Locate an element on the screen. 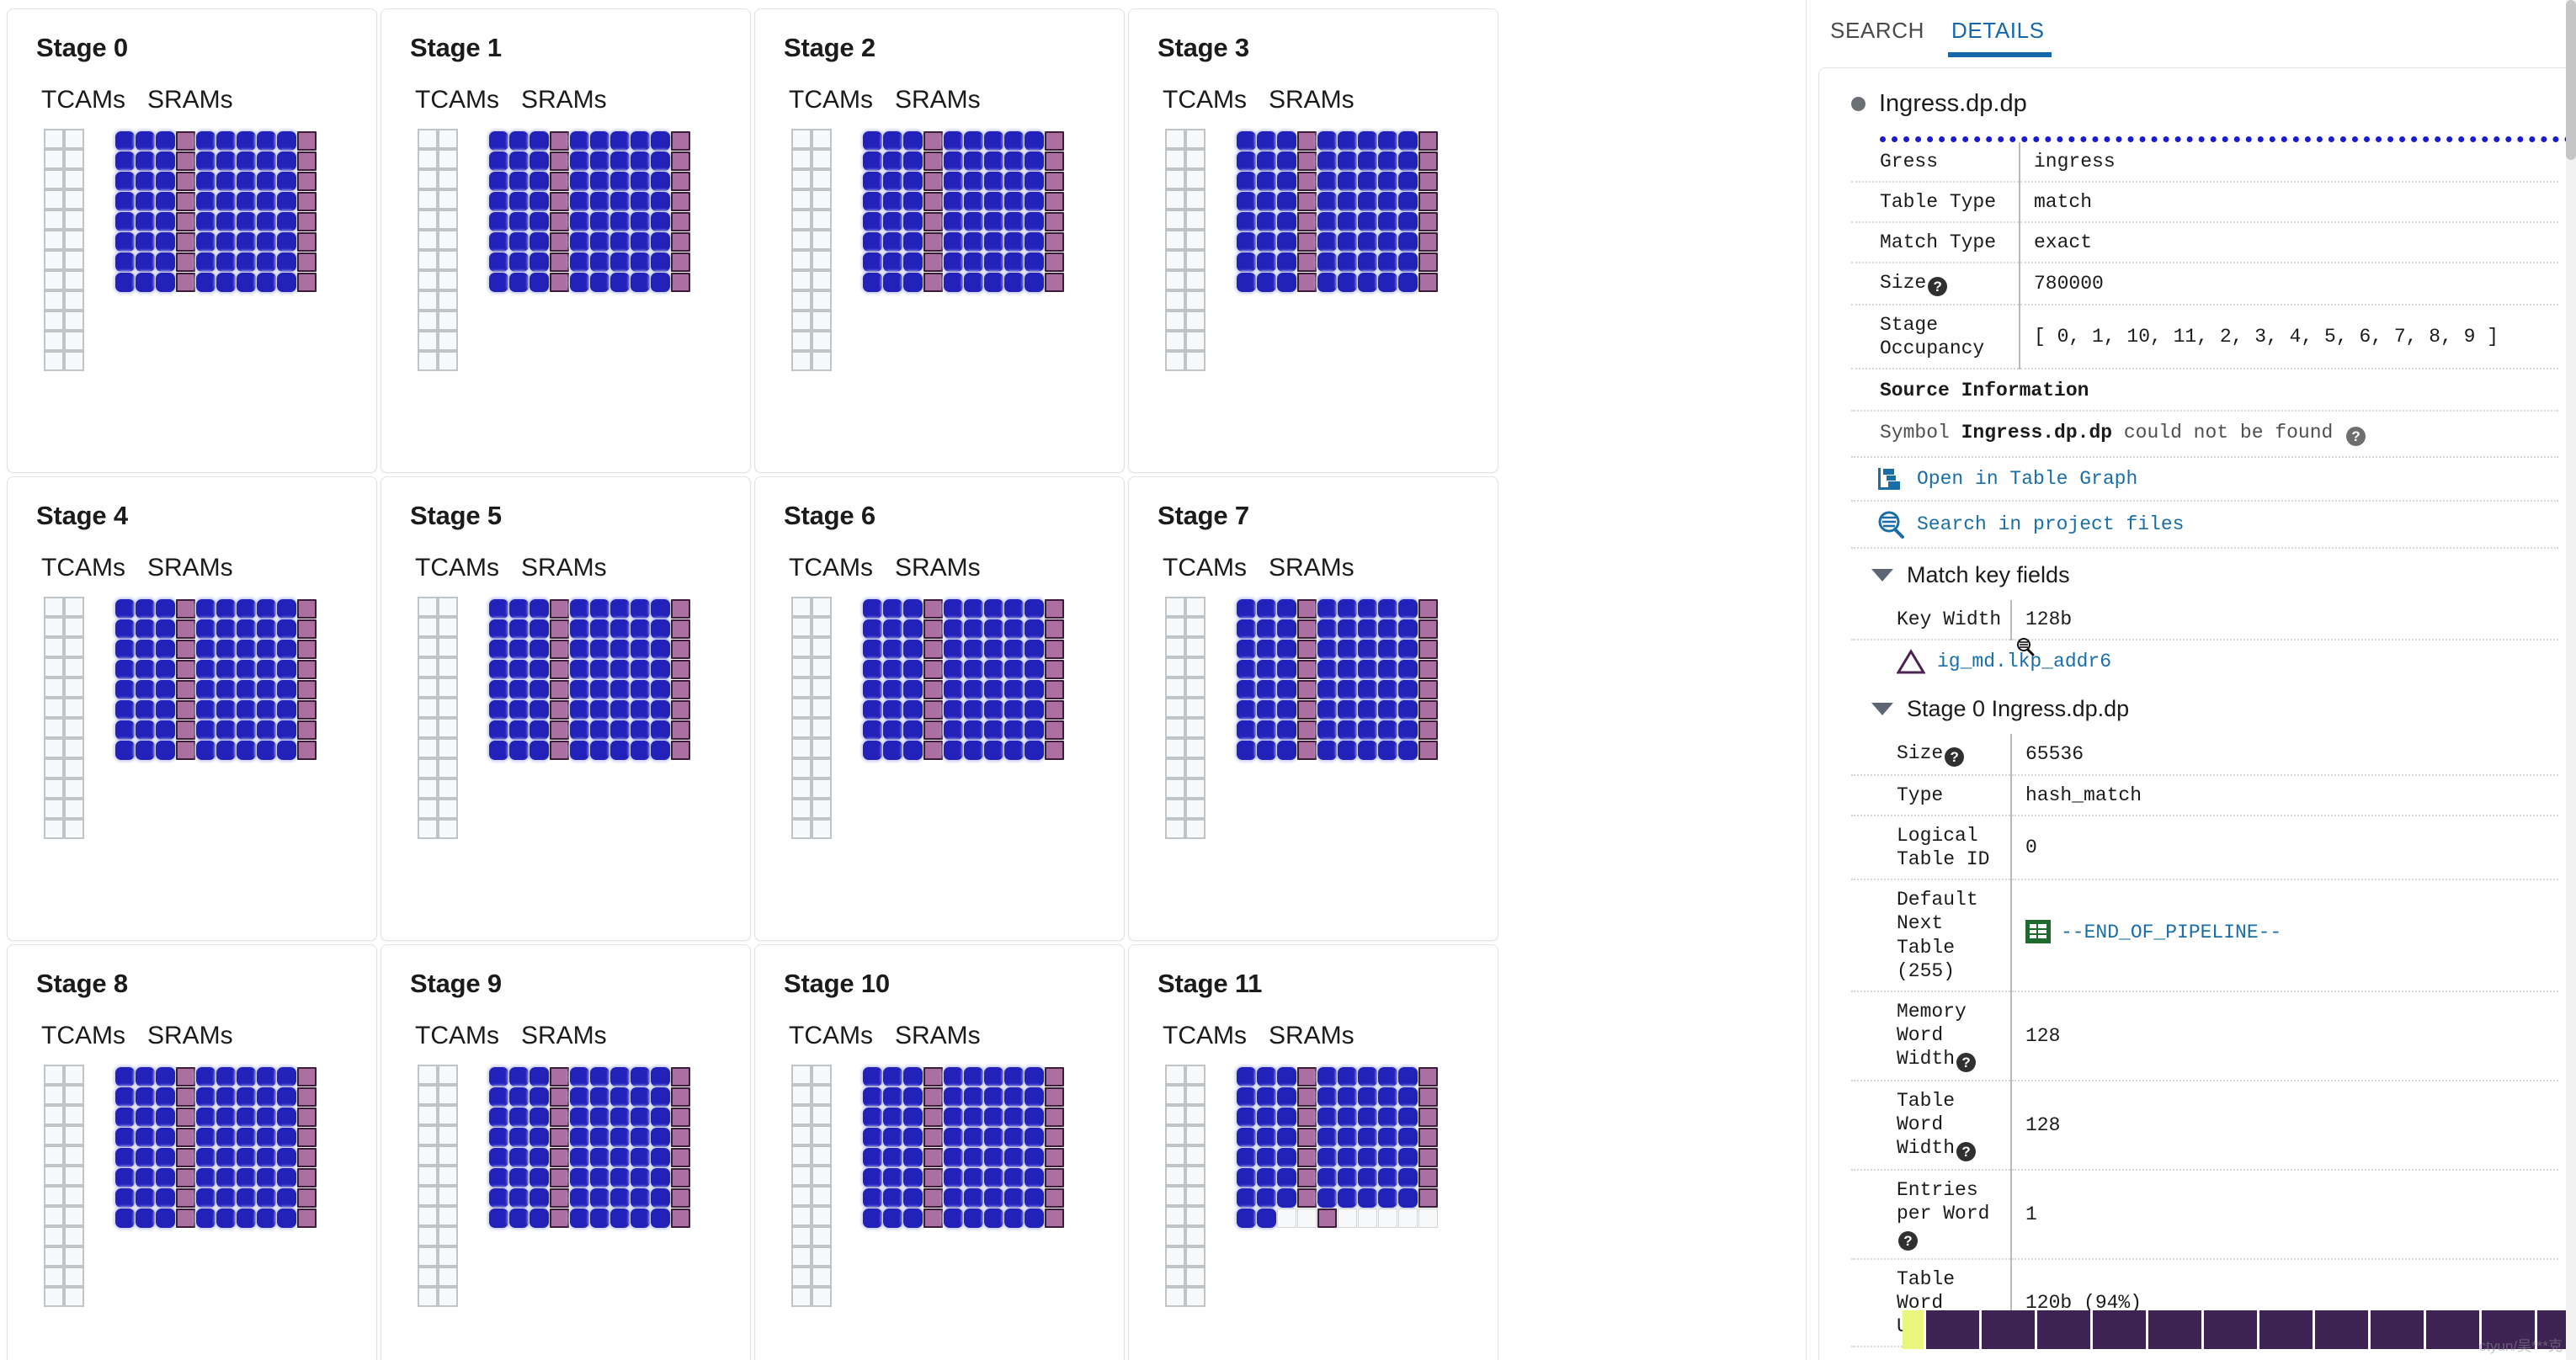 The height and width of the screenshot is (1360, 2576). help-icon: ? is located at coordinates (1967, 1151).